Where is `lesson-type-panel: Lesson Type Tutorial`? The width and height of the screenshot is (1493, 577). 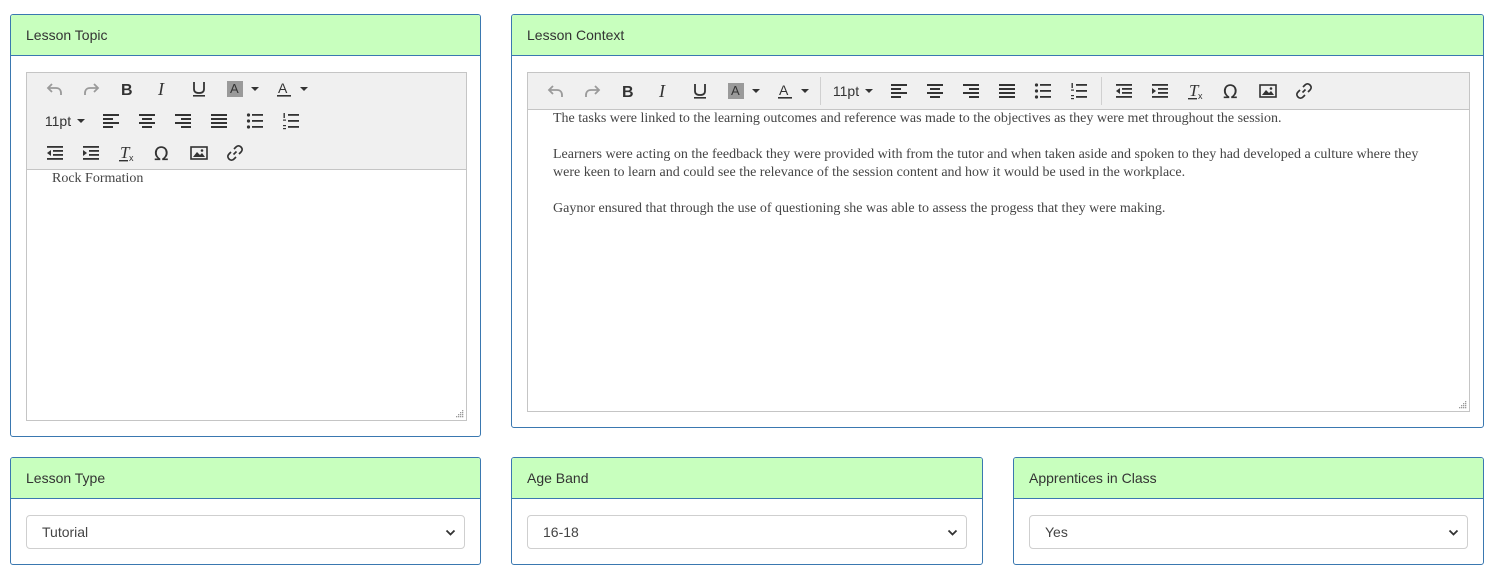 lesson-type-panel: Lesson Type Tutorial is located at coordinates (245, 511).